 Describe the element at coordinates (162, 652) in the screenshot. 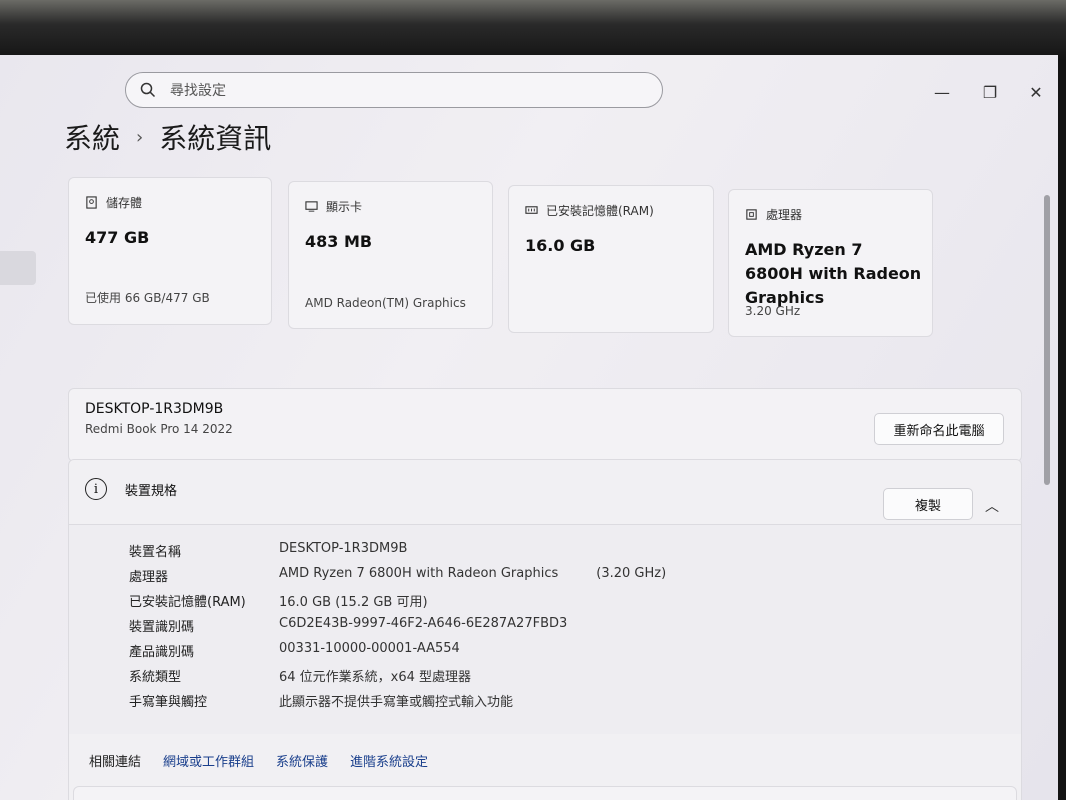

I see `spec-label: 產品識別碼` at that location.